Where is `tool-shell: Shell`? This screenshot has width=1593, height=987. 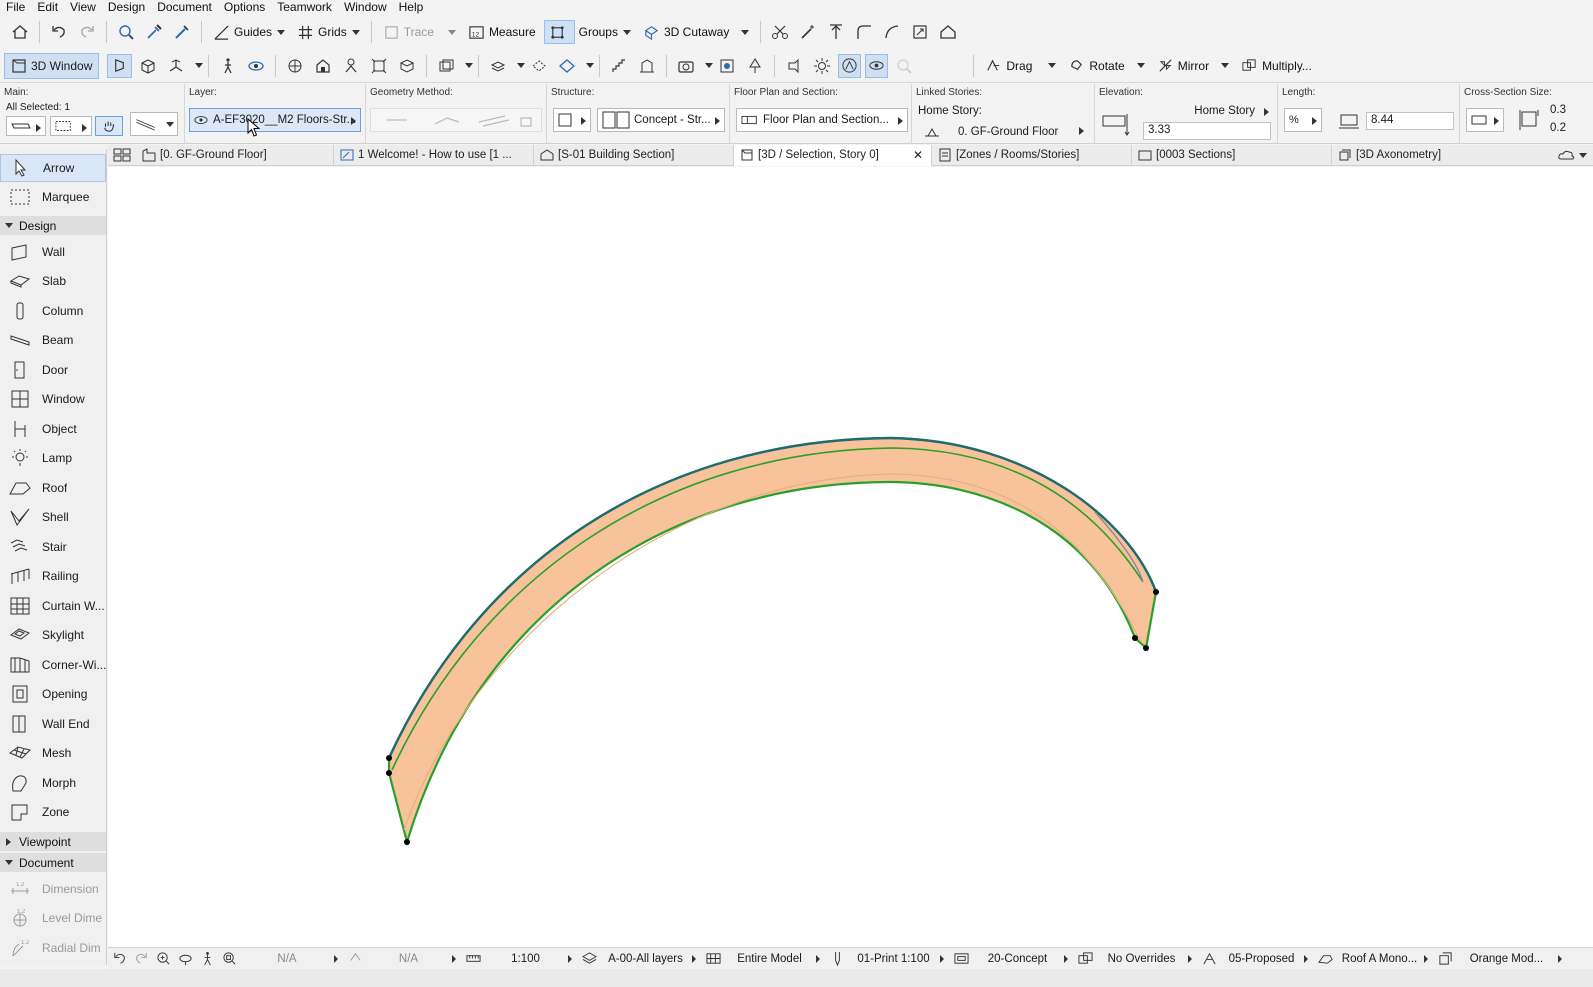
tool-shell: Shell is located at coordinates (53, 517).